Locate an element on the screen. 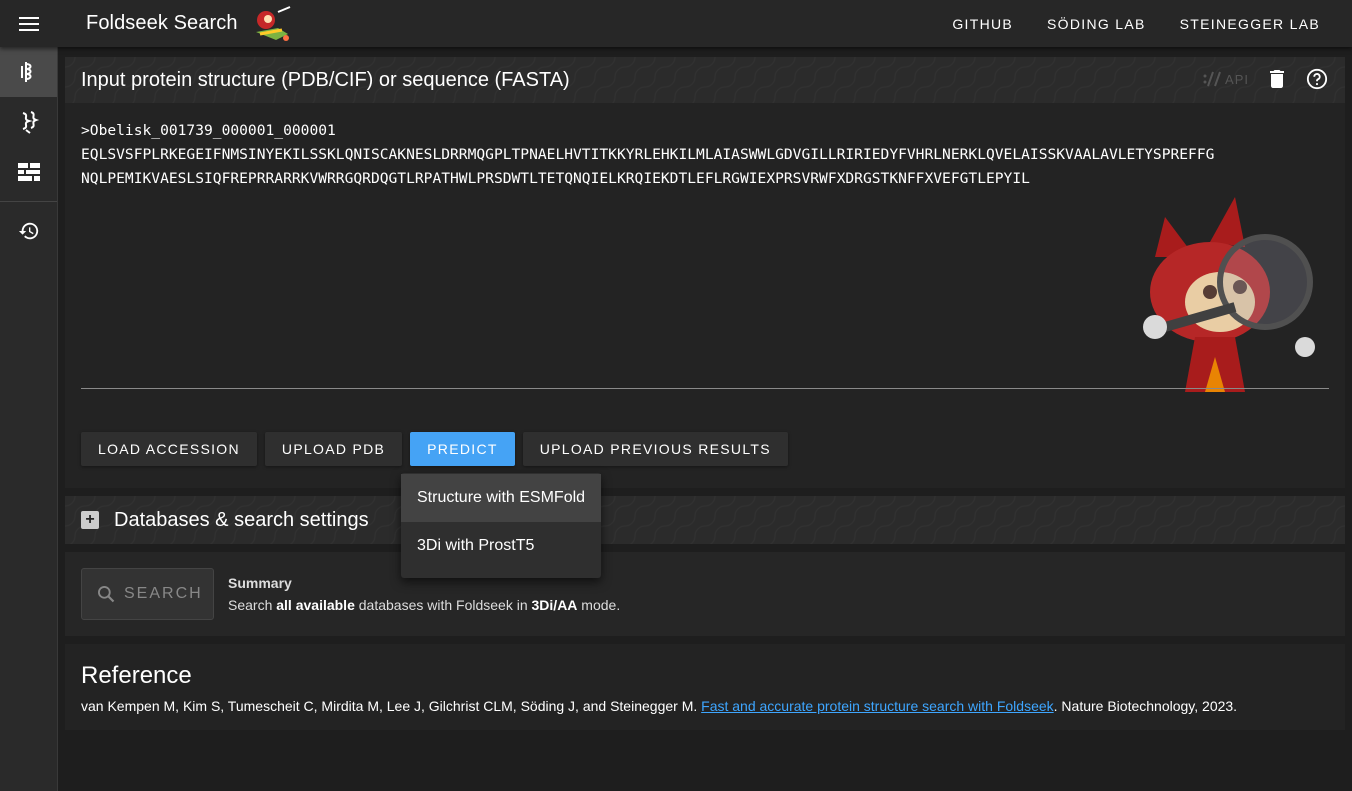 The height and width of the screenshot is (791, 1352). databases-card-title: Databases & search settings is located at coordinates (241, 519).